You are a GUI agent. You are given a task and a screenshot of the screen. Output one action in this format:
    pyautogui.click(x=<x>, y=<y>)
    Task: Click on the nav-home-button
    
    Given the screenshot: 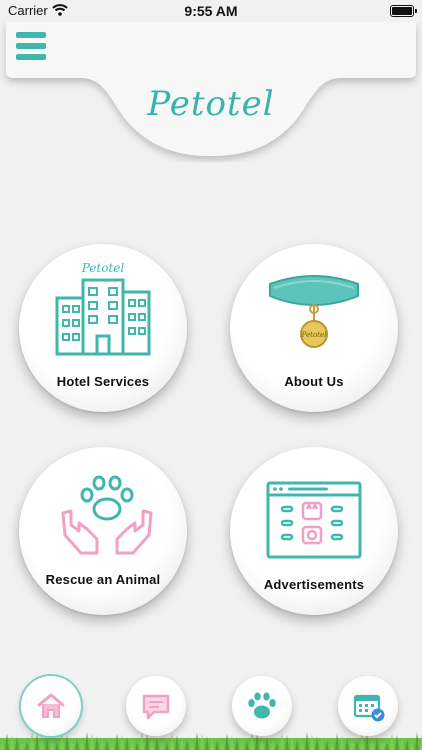 What is the action you would take?
    pyautogui.click(x=51, y=706)
    